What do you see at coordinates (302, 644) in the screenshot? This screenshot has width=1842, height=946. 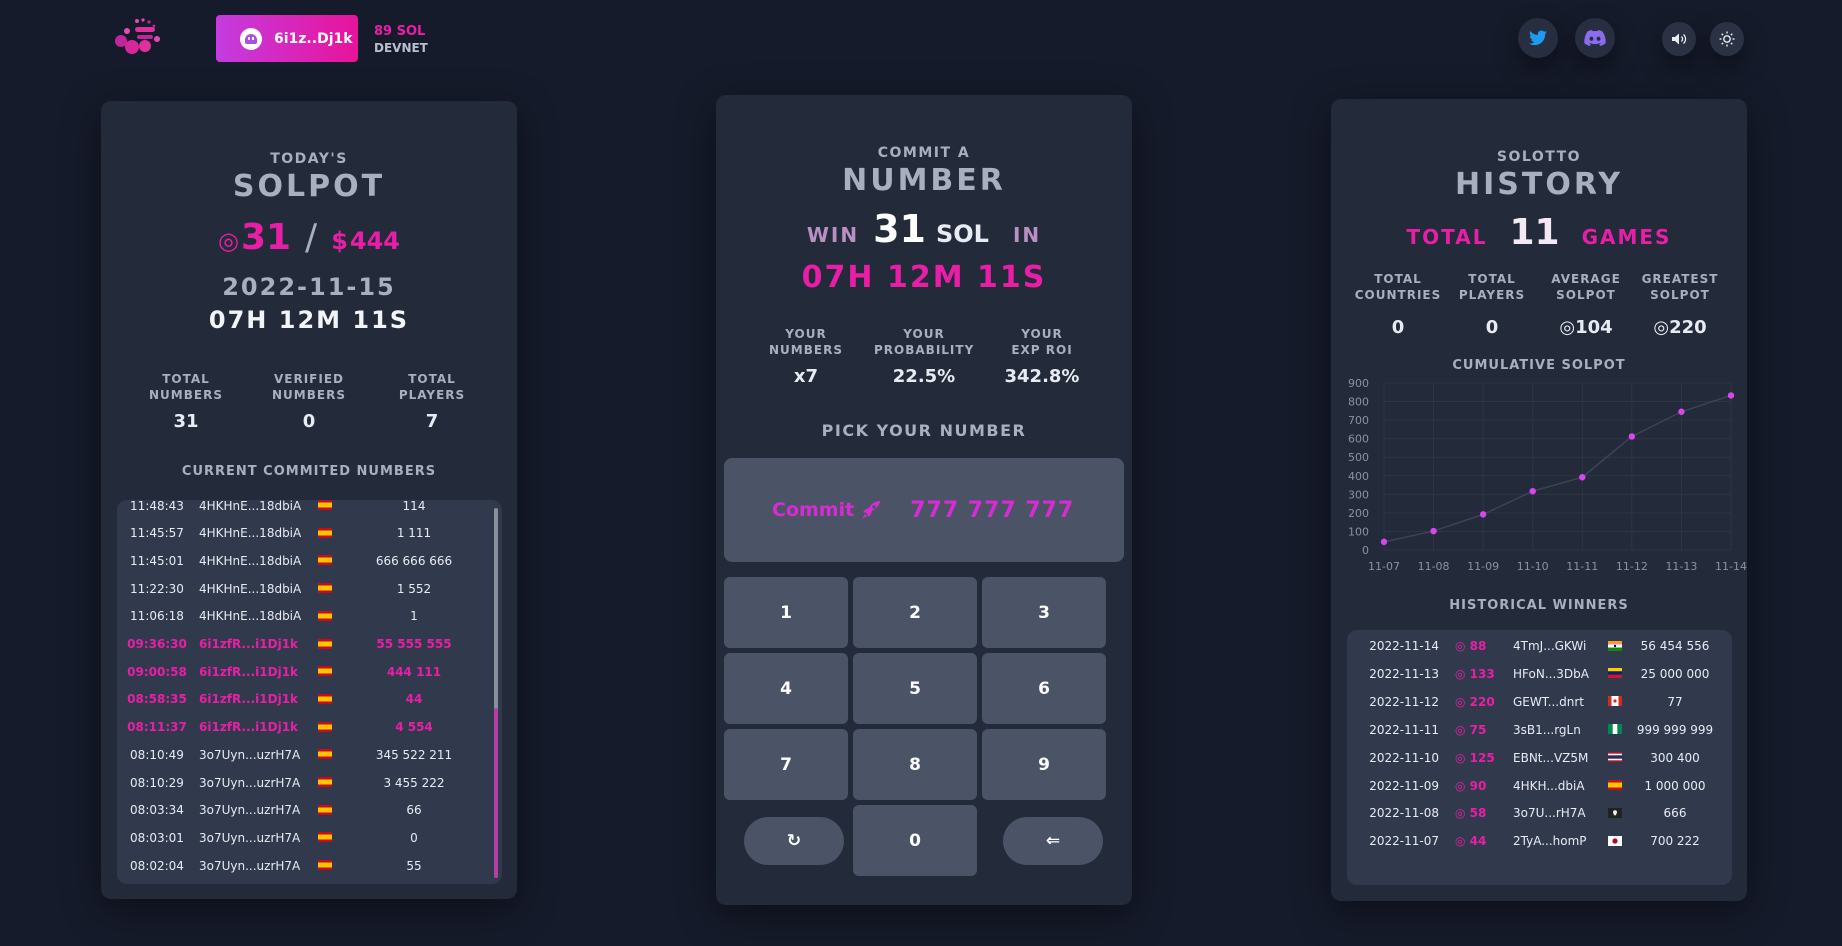 I see `list-item: 09:36:30 6i1zfR...i1Dj1k 55 555 555` at bounding box center [302, 644].